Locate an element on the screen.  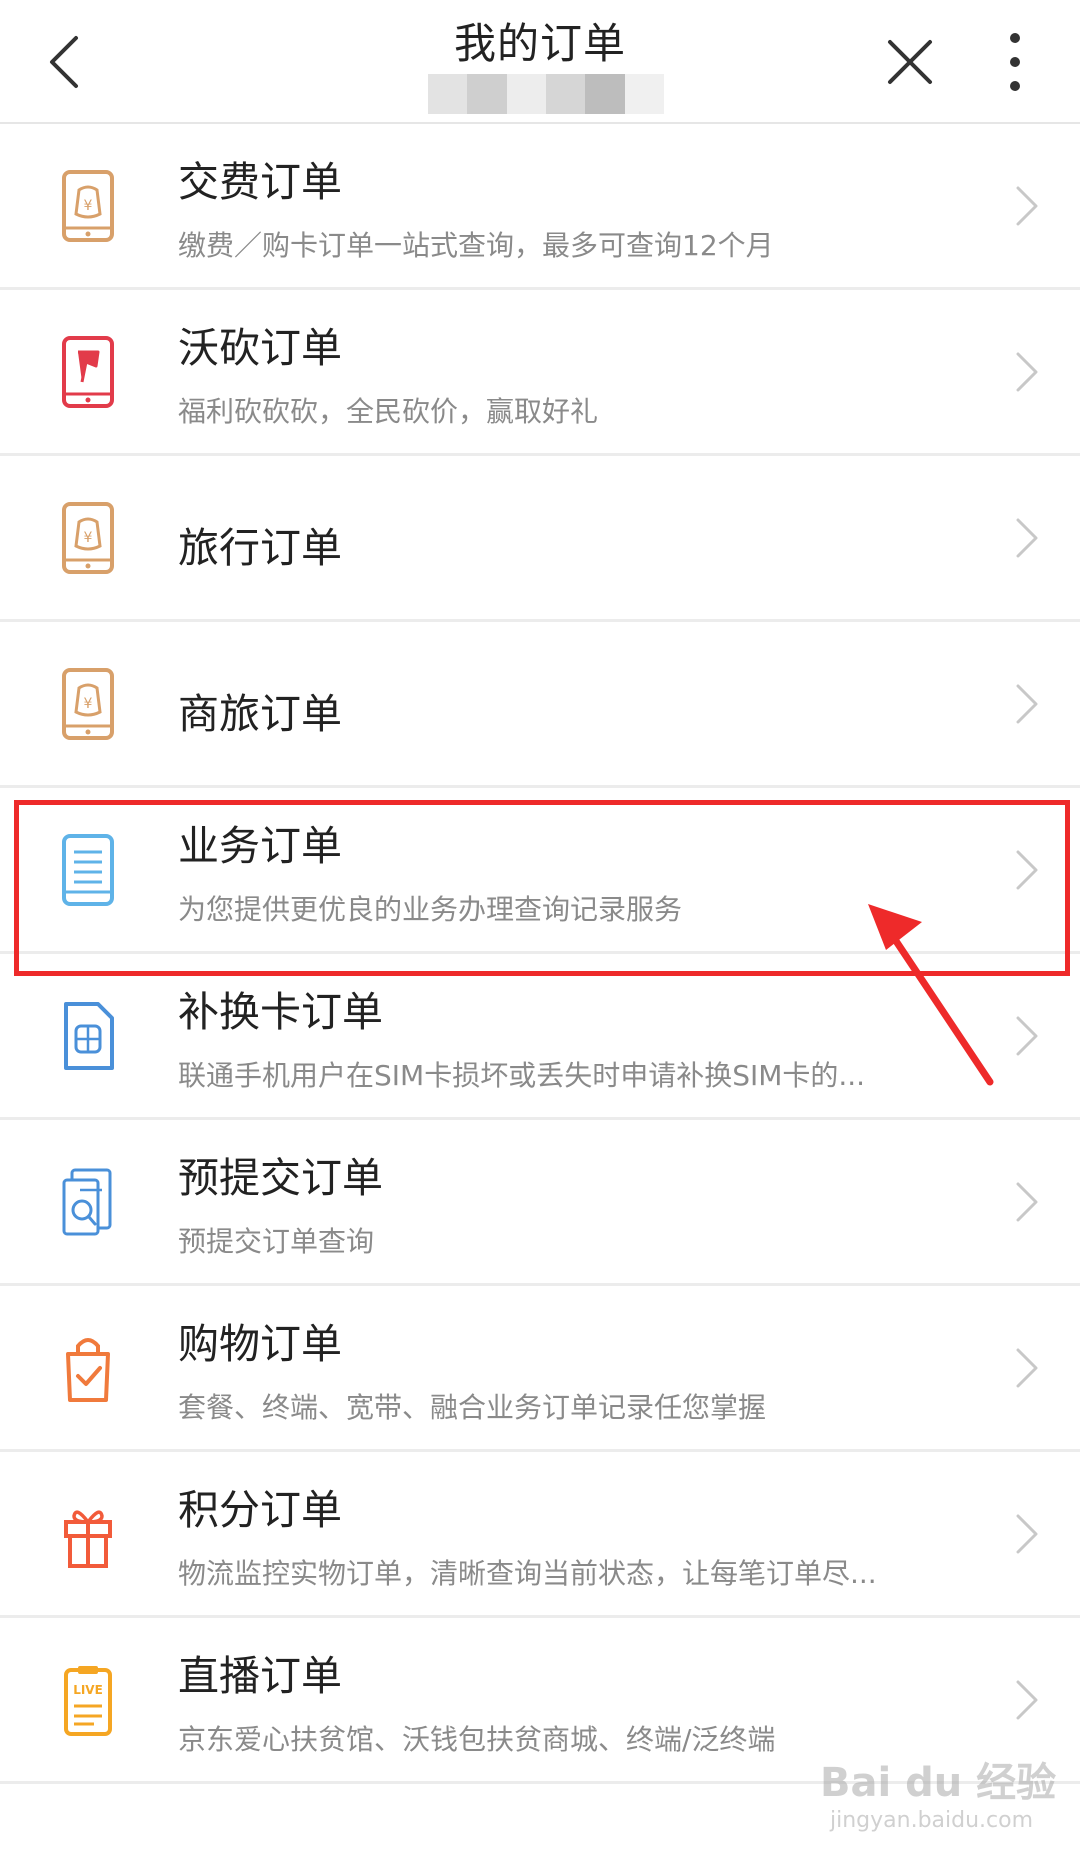
sim-card-icon is located at coordinates (88, 1036).